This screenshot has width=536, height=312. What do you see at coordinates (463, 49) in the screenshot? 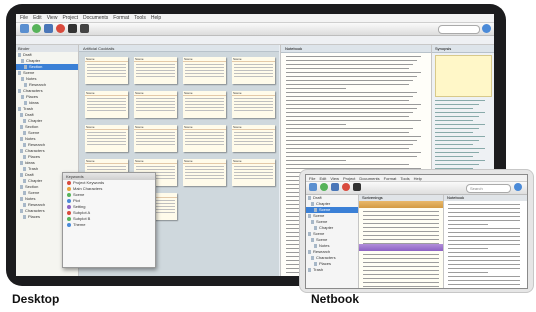
I see `inspector-header: Synopsis` at bounding box center [463, 49].